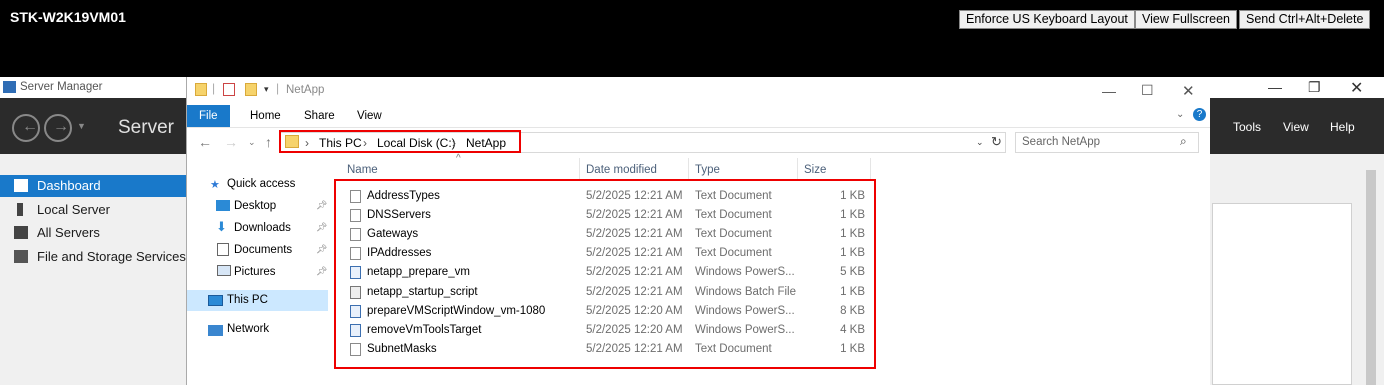  Describe the element at coordinates (1188, 91) in the screenshot. I see `explorer-close-icon: ✕` at that location.